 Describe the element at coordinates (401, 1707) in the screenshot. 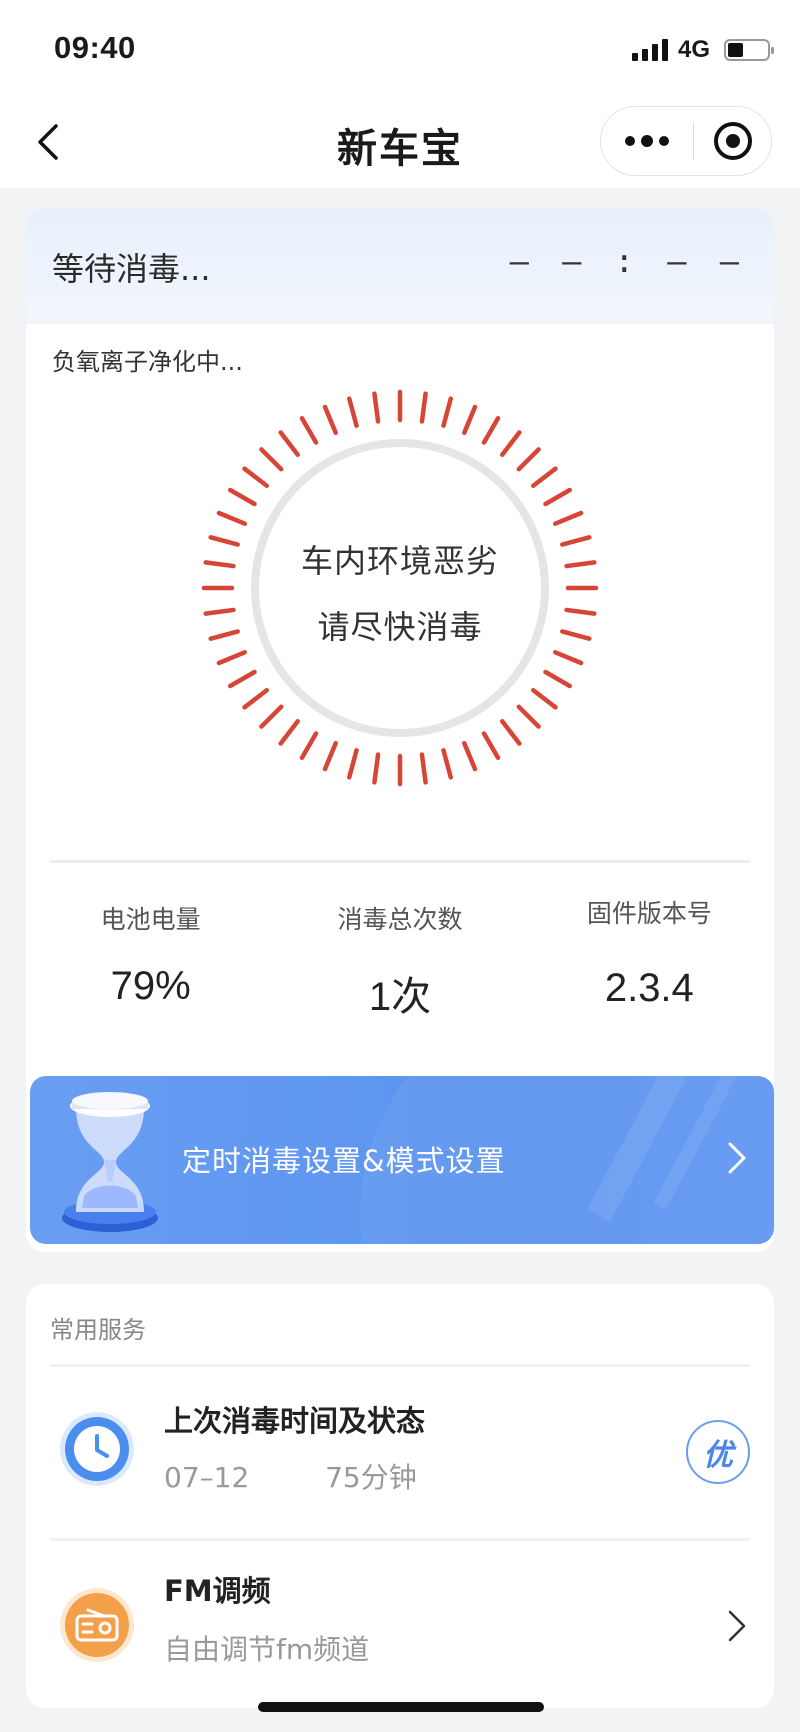

I see `home-indicator` at that location.